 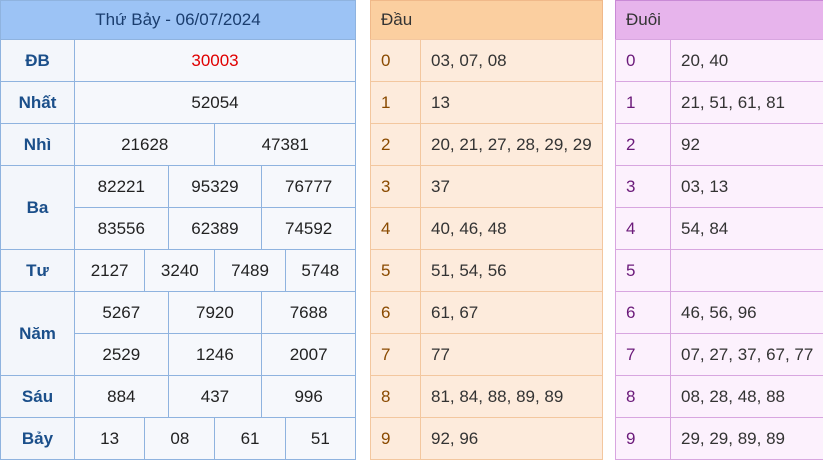 What do you see at coordinates (395, 102) in the screenshot?
I see `dau-digit: 1` at bounding box center [395, 102].